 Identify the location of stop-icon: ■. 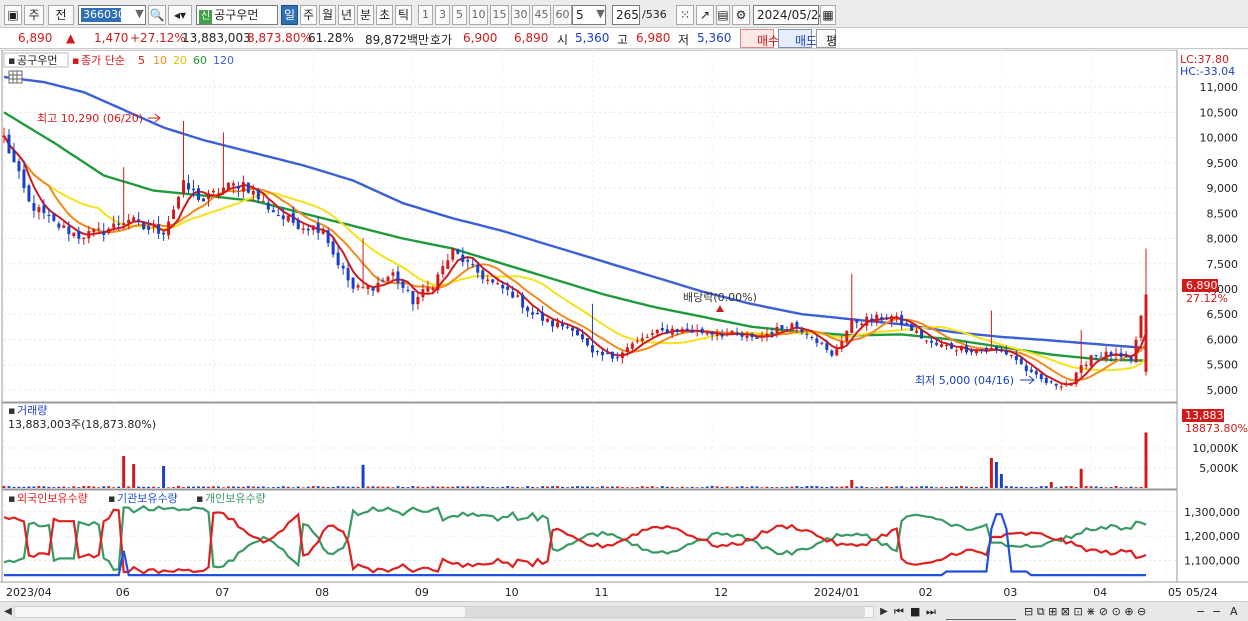
(915, 612).